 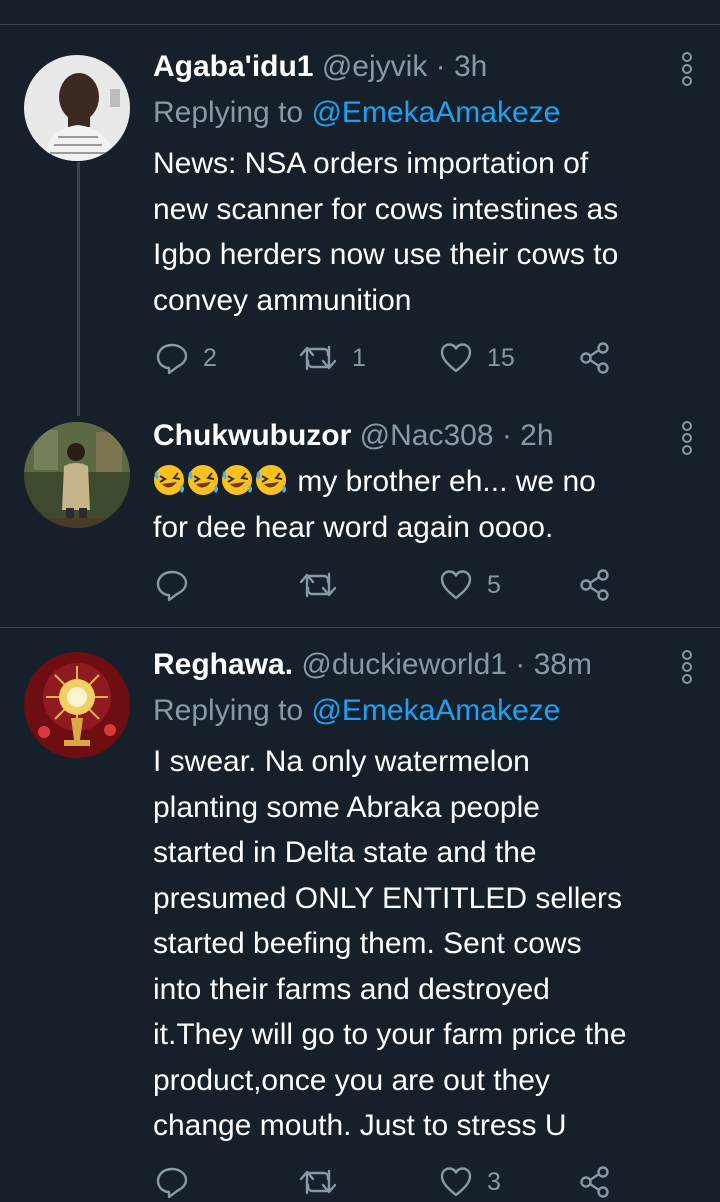 I want to click on retweet-button: 1, so click(x=332, y=358).